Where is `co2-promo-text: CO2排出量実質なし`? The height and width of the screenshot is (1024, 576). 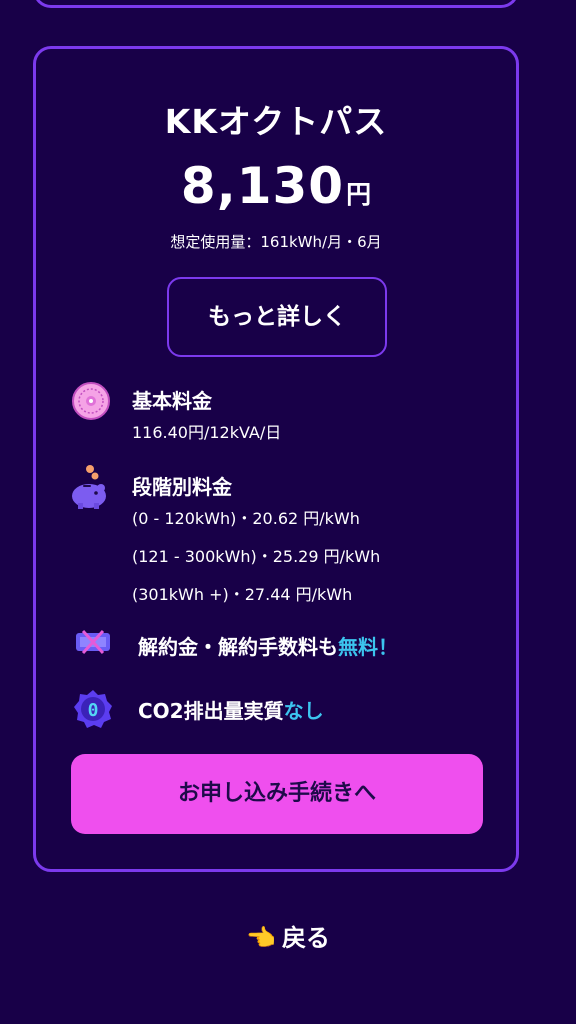
co2-promo-text: CO2排出量実質なし is located at coordinates (231, 709).